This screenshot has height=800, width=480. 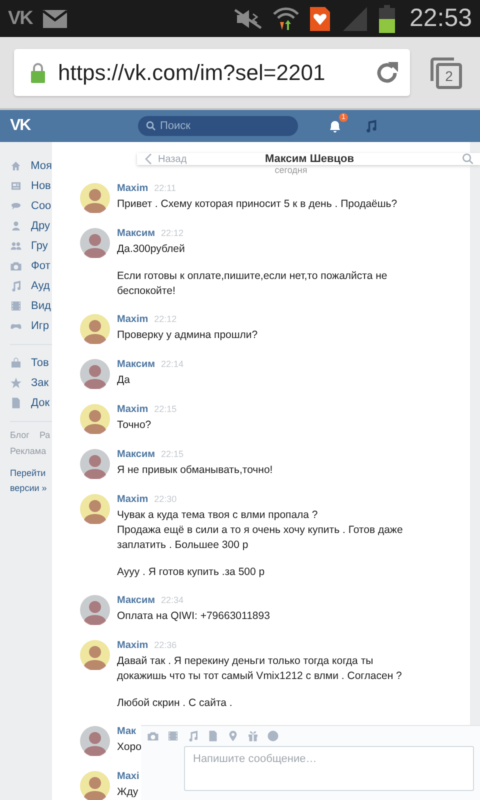 I want to click on back-button: Назад, so click(x=205, y=159).